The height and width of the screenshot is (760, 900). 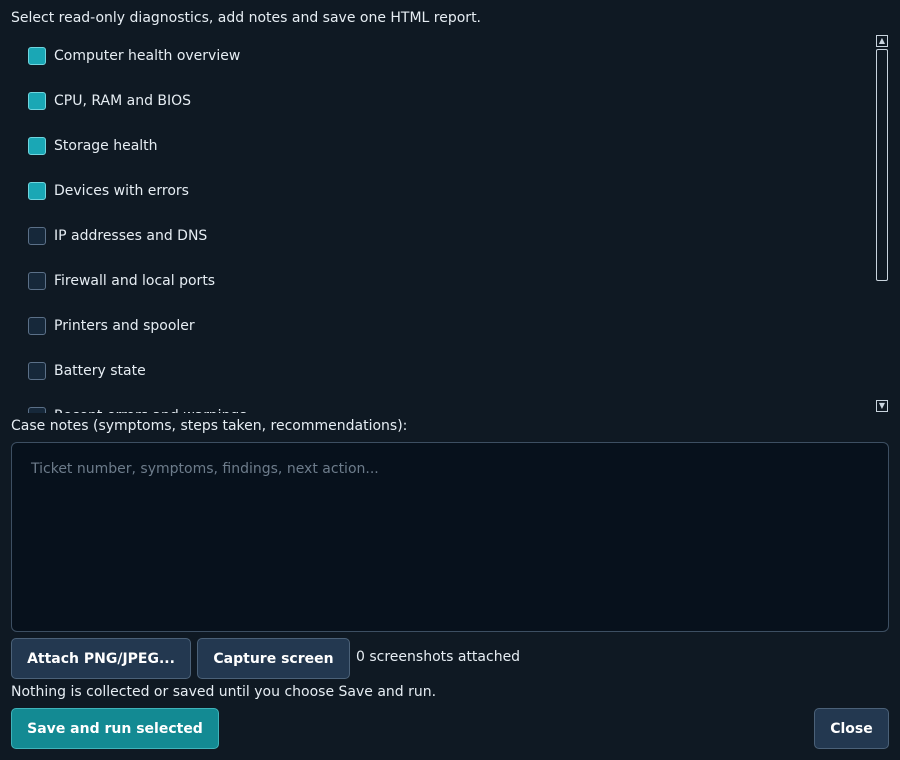 I want to click on diagnostic-option-label: IP addresses and DNS, so click(x=131, y=236).